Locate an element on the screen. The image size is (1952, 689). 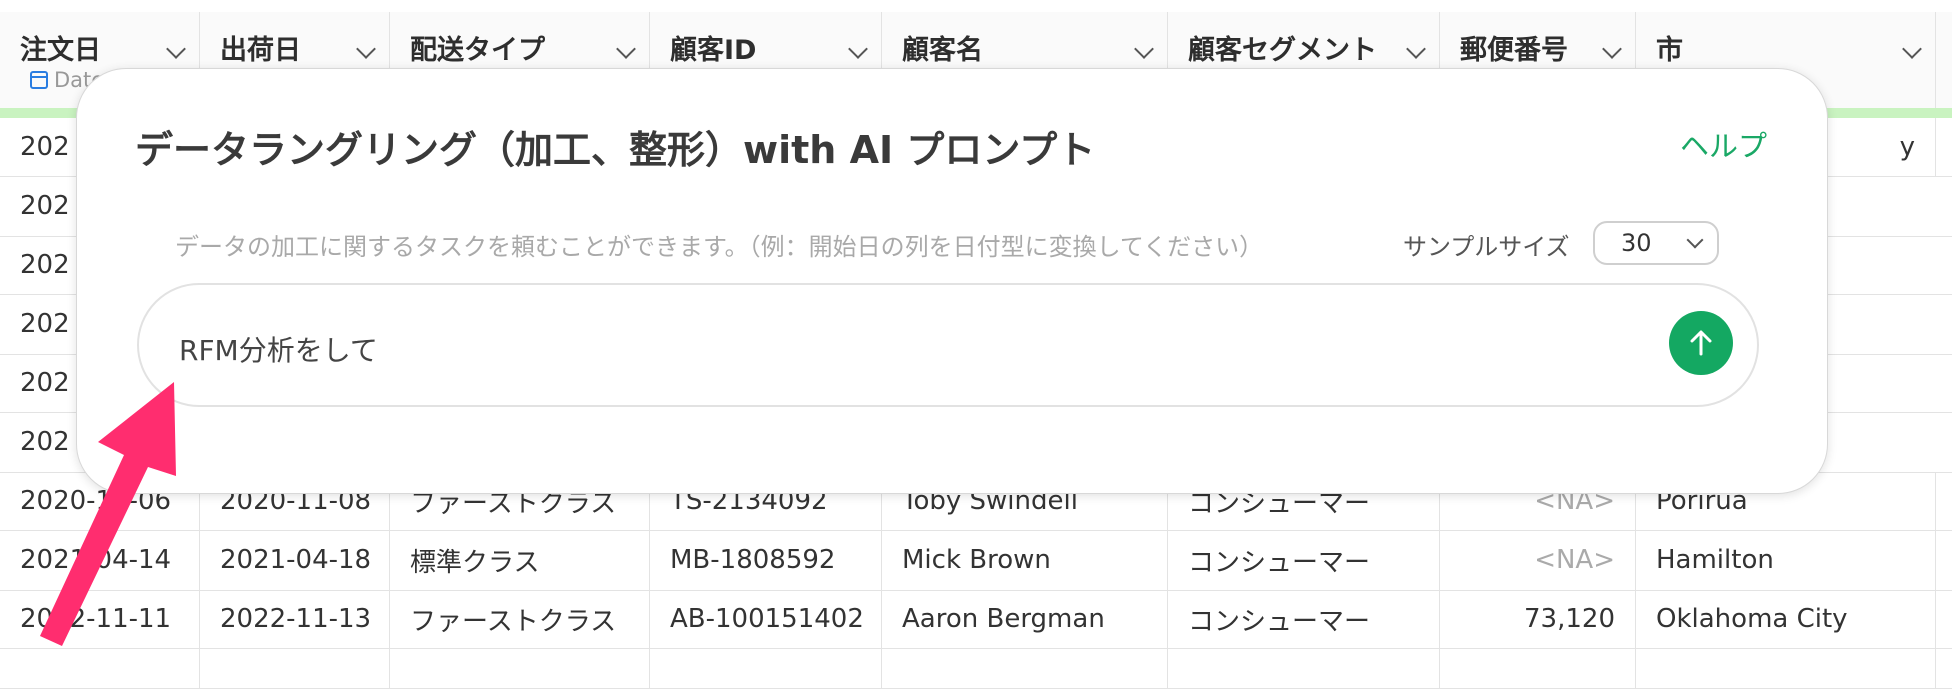
column-label: 顧客セグメント is located at coordinates (1282, 50).